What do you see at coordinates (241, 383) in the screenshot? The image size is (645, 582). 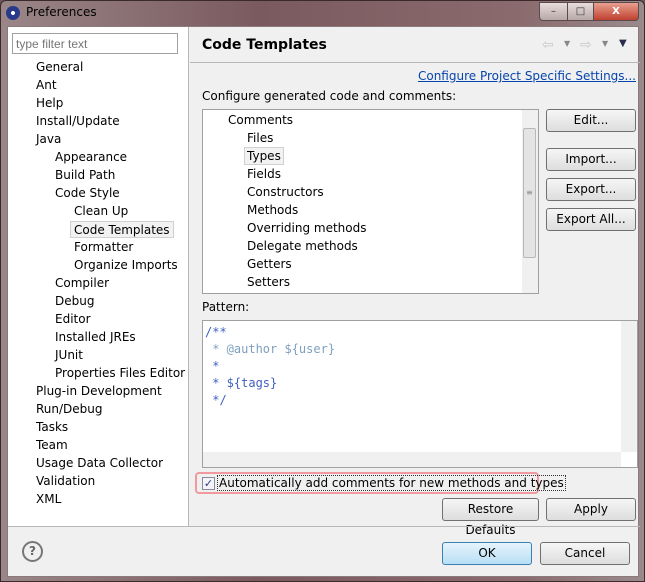 I see `pattern-line: * ${tags}` at bounding box center [241, 383].